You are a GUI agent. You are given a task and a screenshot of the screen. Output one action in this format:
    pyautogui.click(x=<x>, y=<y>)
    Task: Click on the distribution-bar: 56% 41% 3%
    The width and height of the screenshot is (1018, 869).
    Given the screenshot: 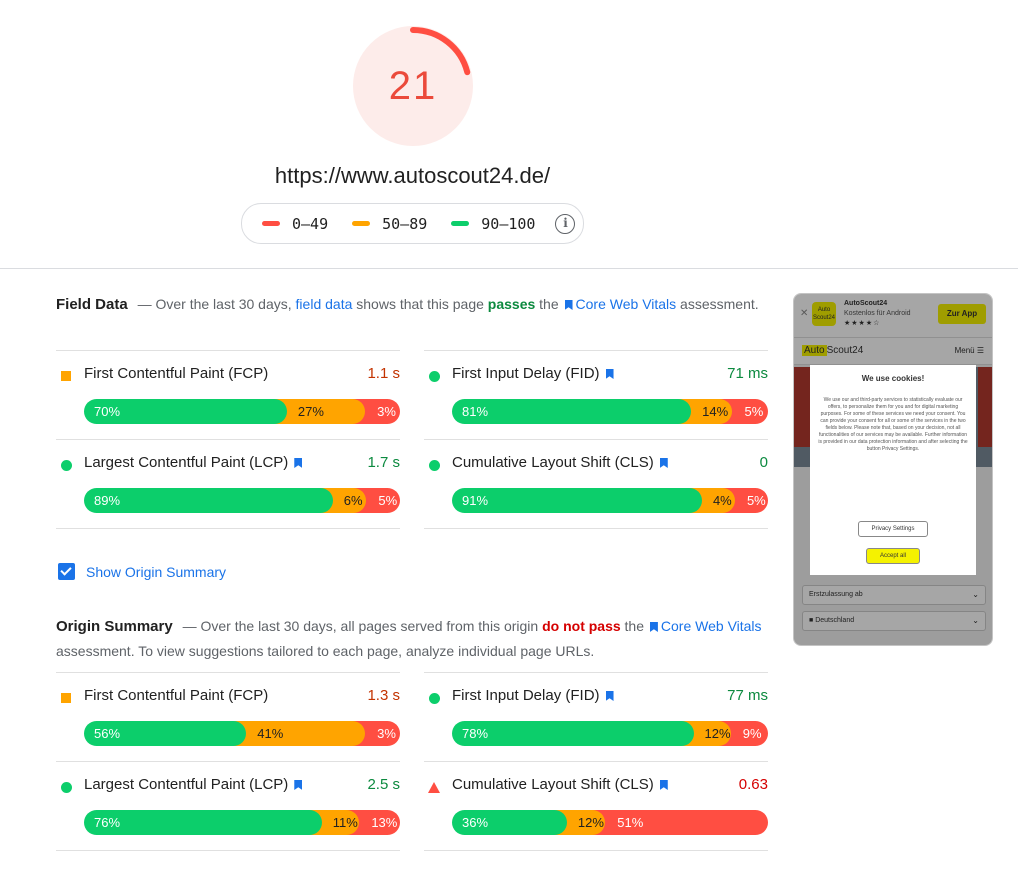 What is the action you would take?
    pyautogui.click(x=242, y=733)
    